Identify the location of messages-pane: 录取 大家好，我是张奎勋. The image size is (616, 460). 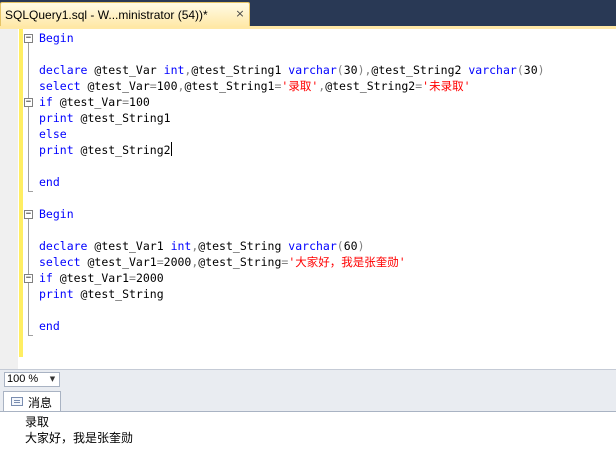
(308, 435).